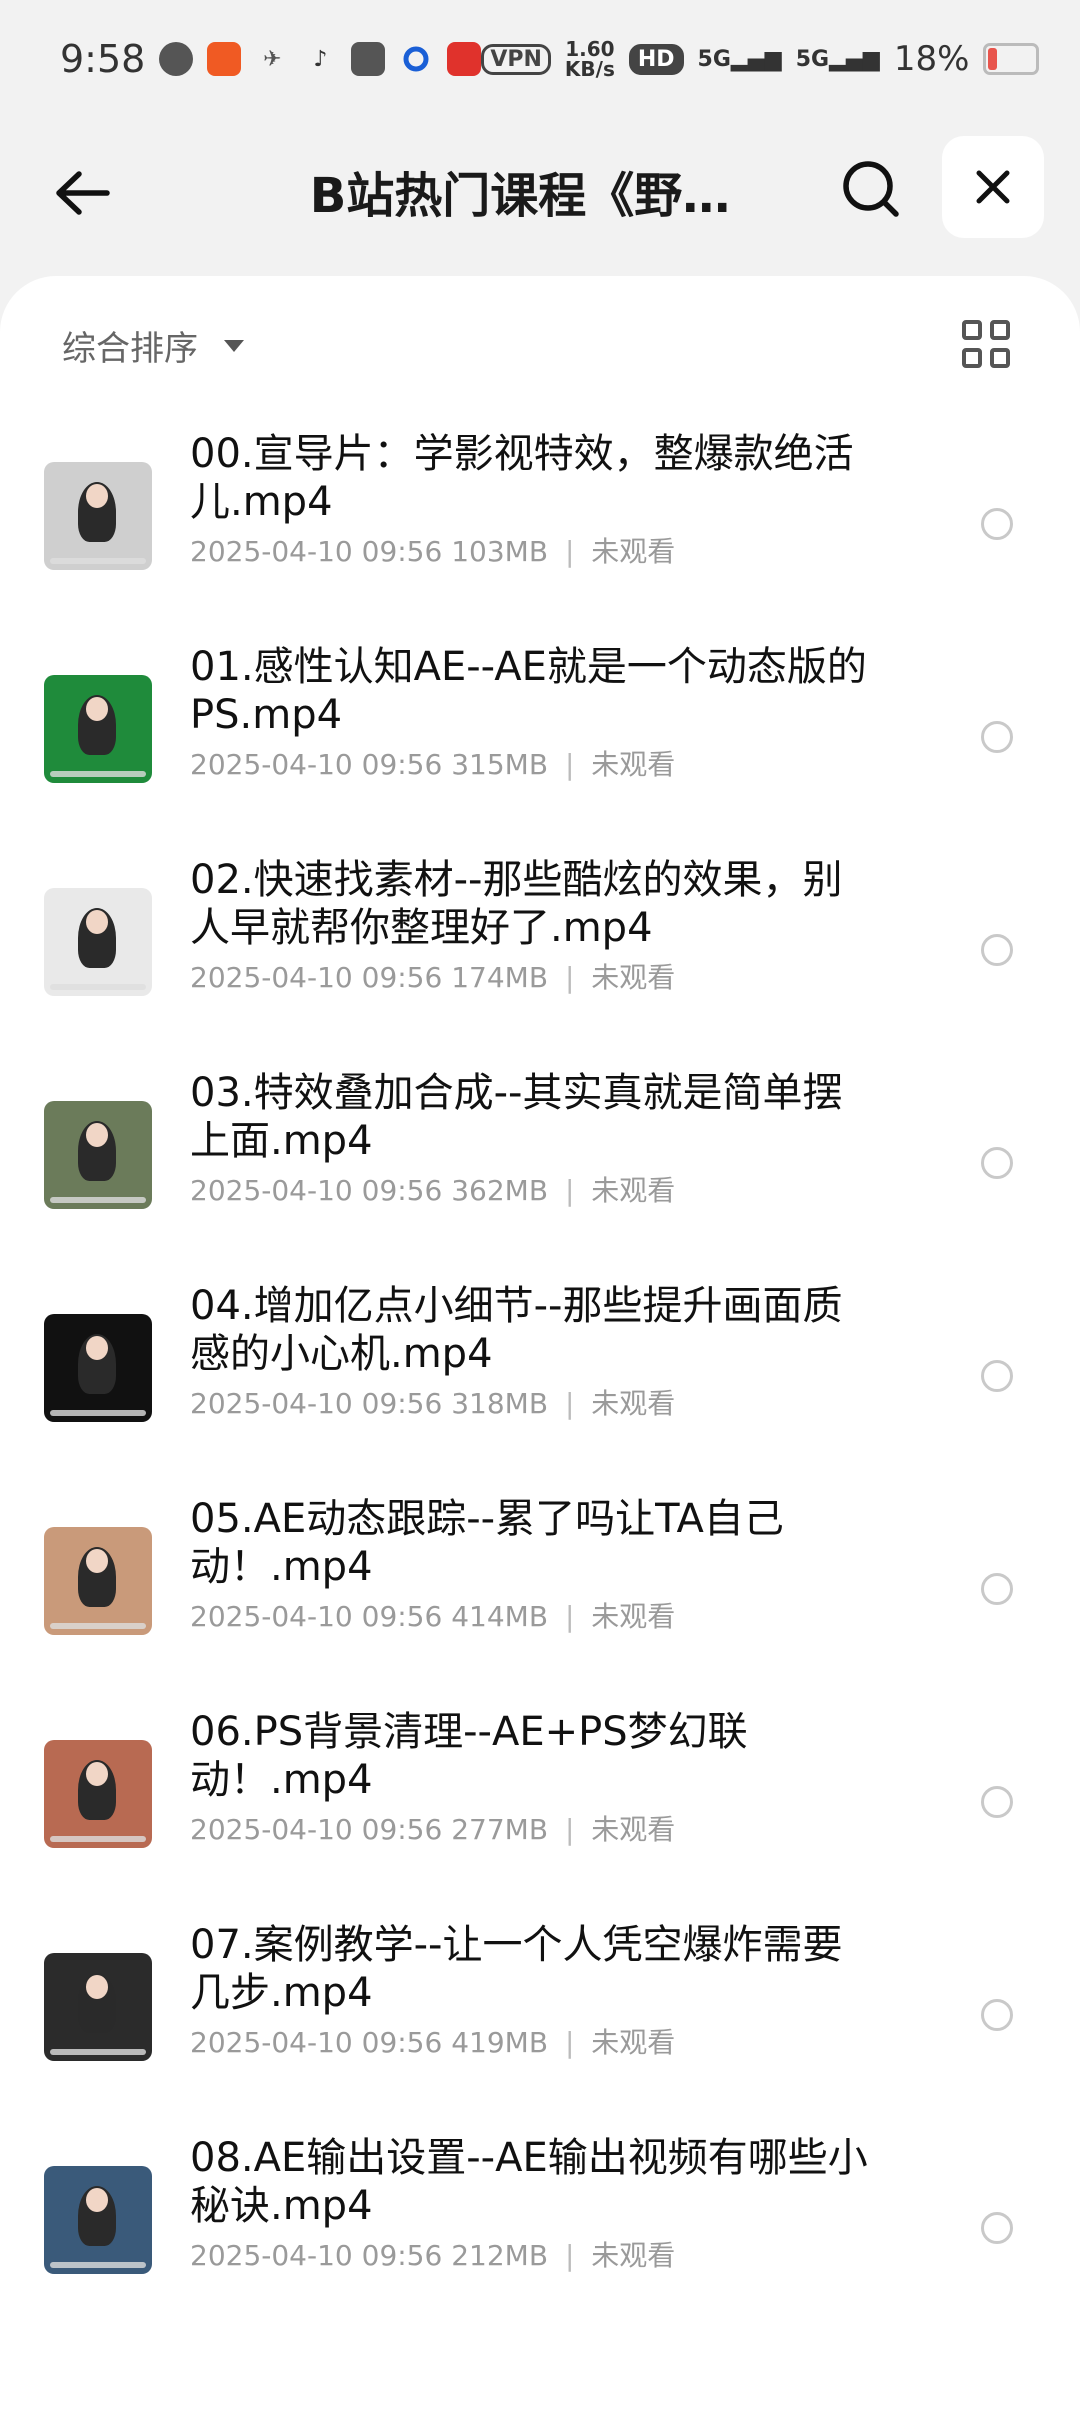  I want to click on file-size: 212MB, so click(500, 2255).